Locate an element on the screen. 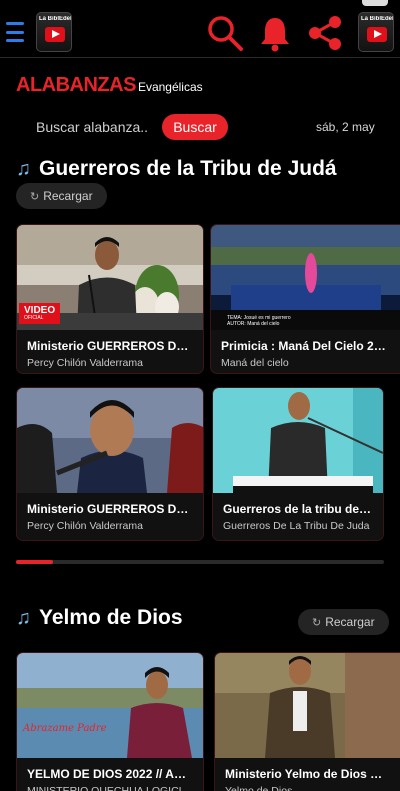 The image size is (400, 791). section-title: ♫ Yelmo de Dios is located at coordinates (99, 618).